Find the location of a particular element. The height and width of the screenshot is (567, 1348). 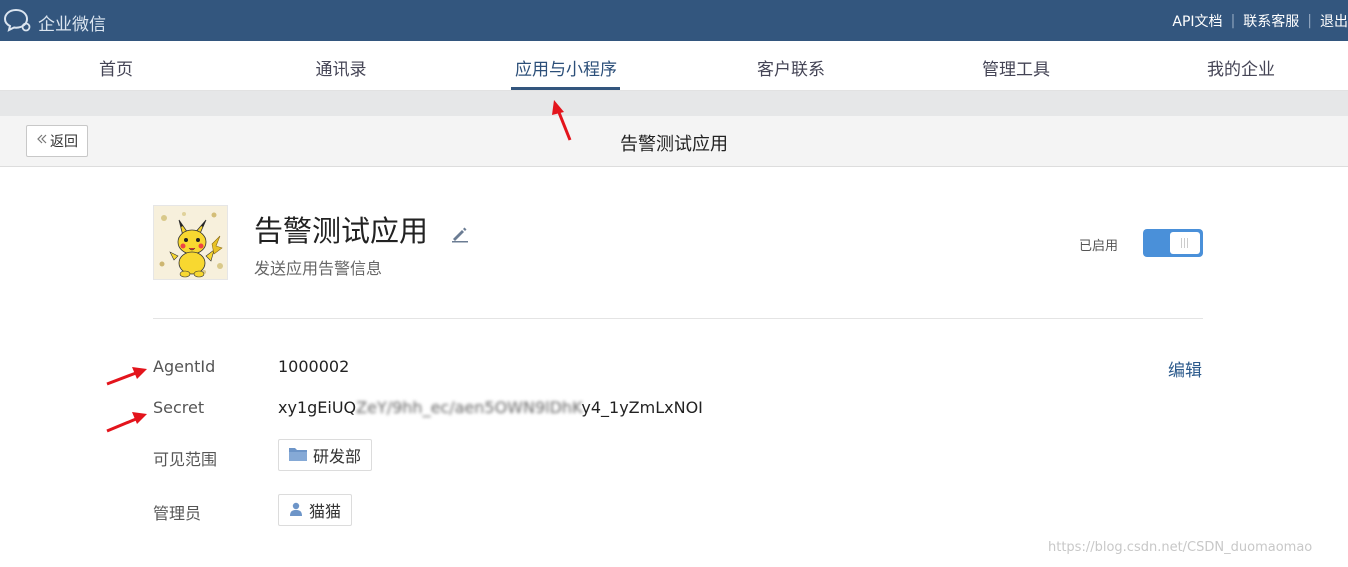

secret-label: Secret is located at coordinates (179, 407).